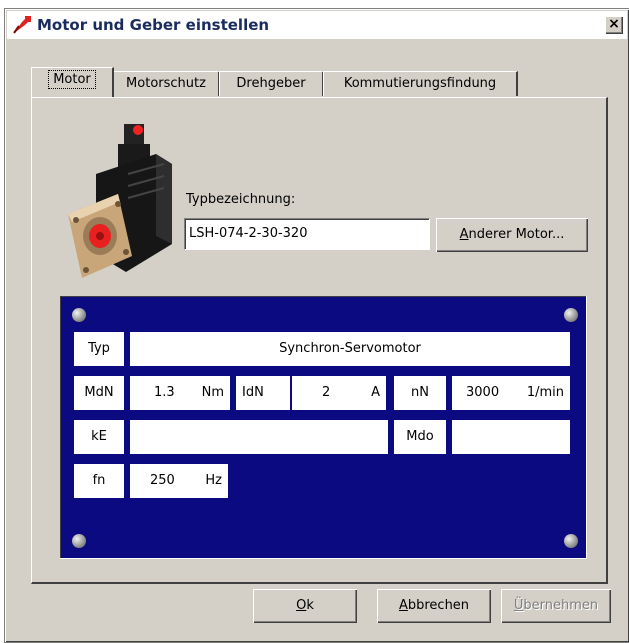 The height and width of the screenshot is (643, 629). What do you see at coordinates (180, 393) in the screenshot?
I see `mdn-value-cell: 1.3 Nm` at bounding box center [180, 393].